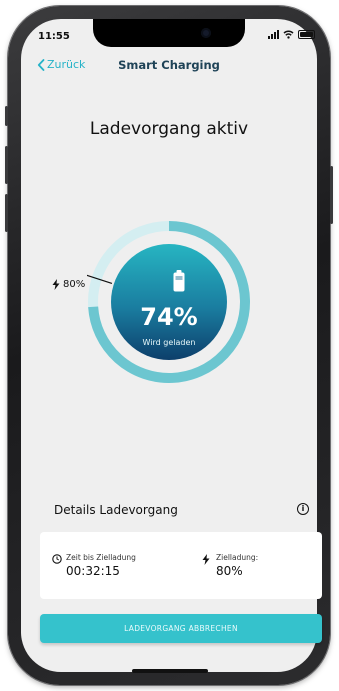  What do you see at coordinates (169, 65) in the screenshot?
I see `page-title: Smart Charging` at bounding box center [169, 65].